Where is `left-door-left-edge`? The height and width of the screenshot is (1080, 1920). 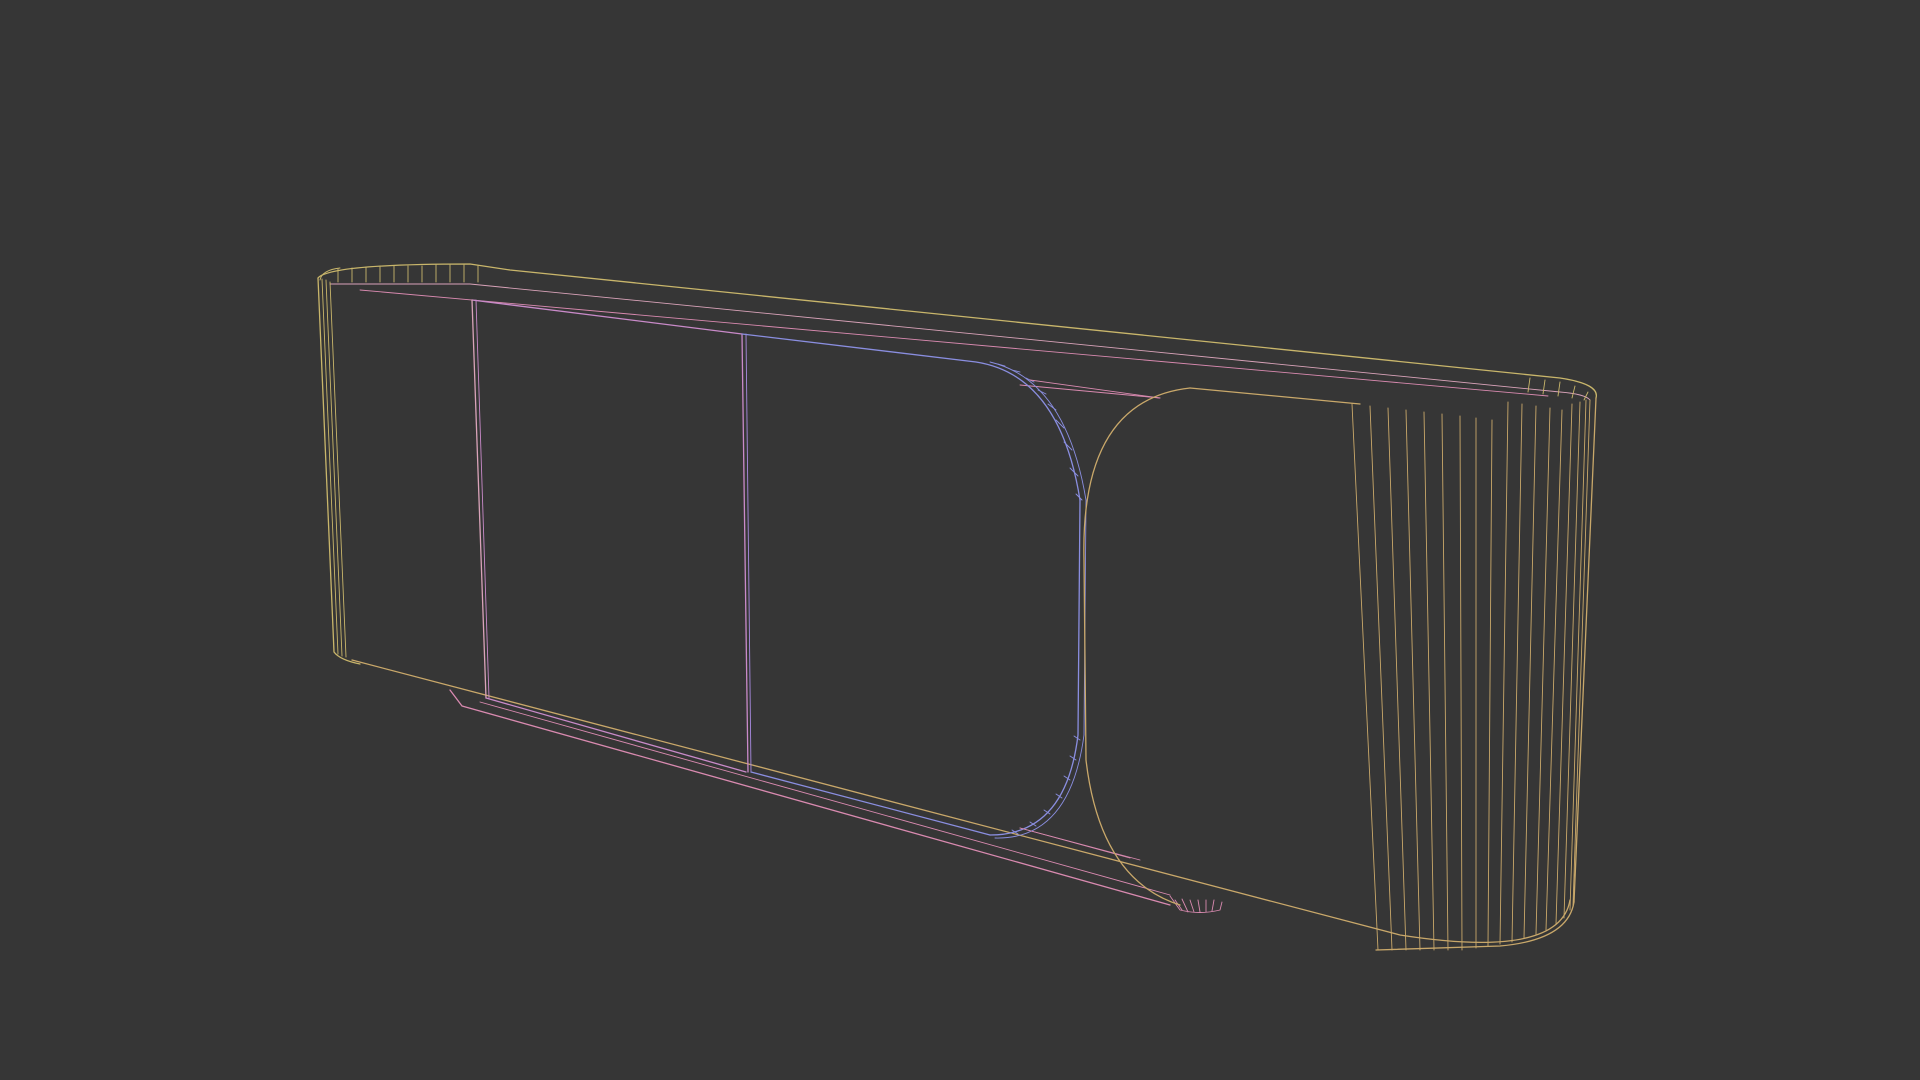
left-door-left-edge is located at coordinates (479, 499).